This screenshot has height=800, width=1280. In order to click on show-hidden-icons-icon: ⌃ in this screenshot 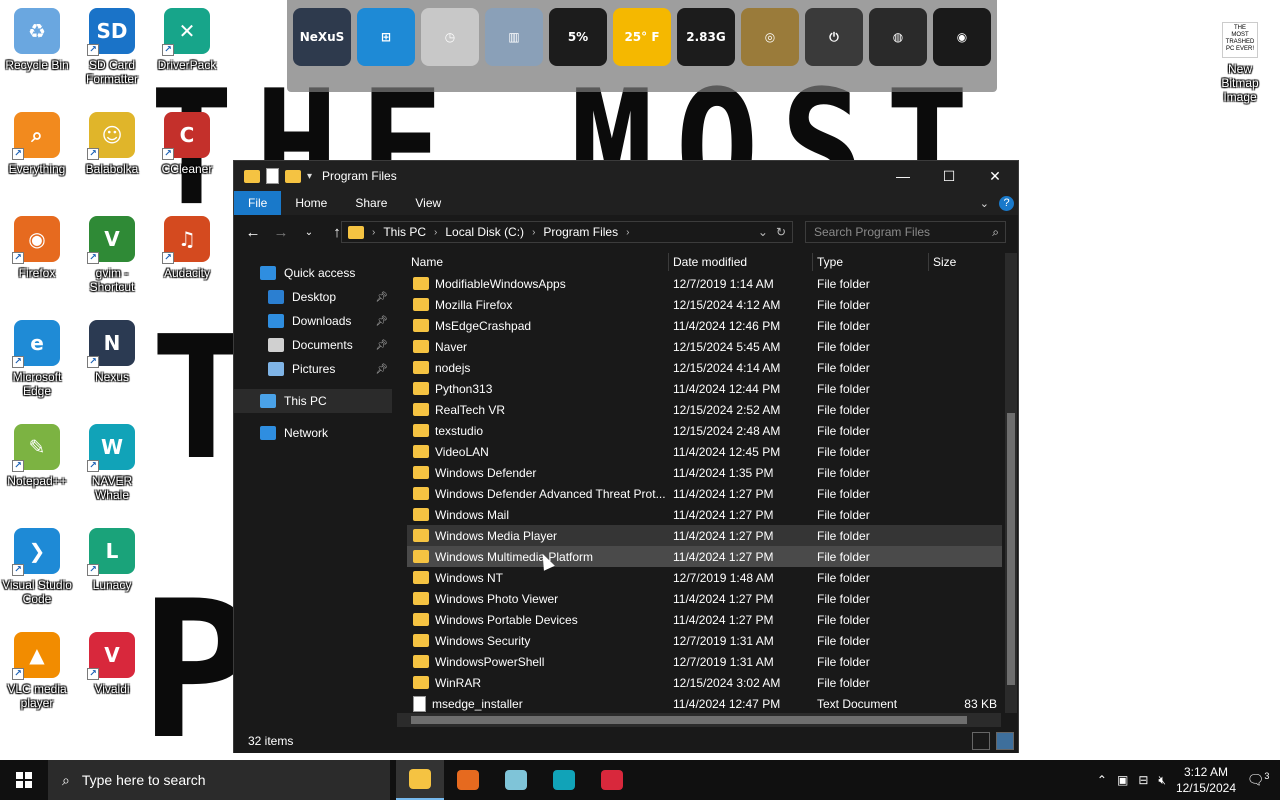, I will do `click(1102, 780)`.